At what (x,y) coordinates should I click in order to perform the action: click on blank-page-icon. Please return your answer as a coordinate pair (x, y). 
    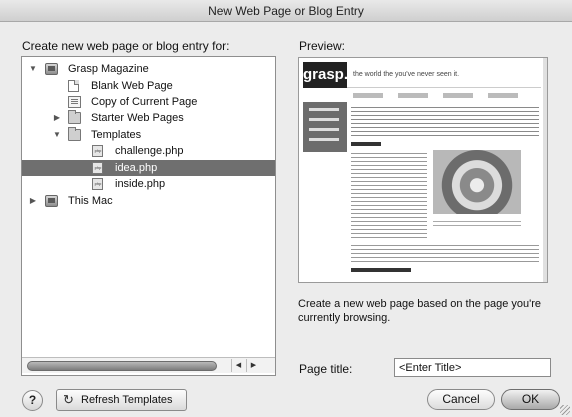
    Looking at the image, I should click on (73, 86).